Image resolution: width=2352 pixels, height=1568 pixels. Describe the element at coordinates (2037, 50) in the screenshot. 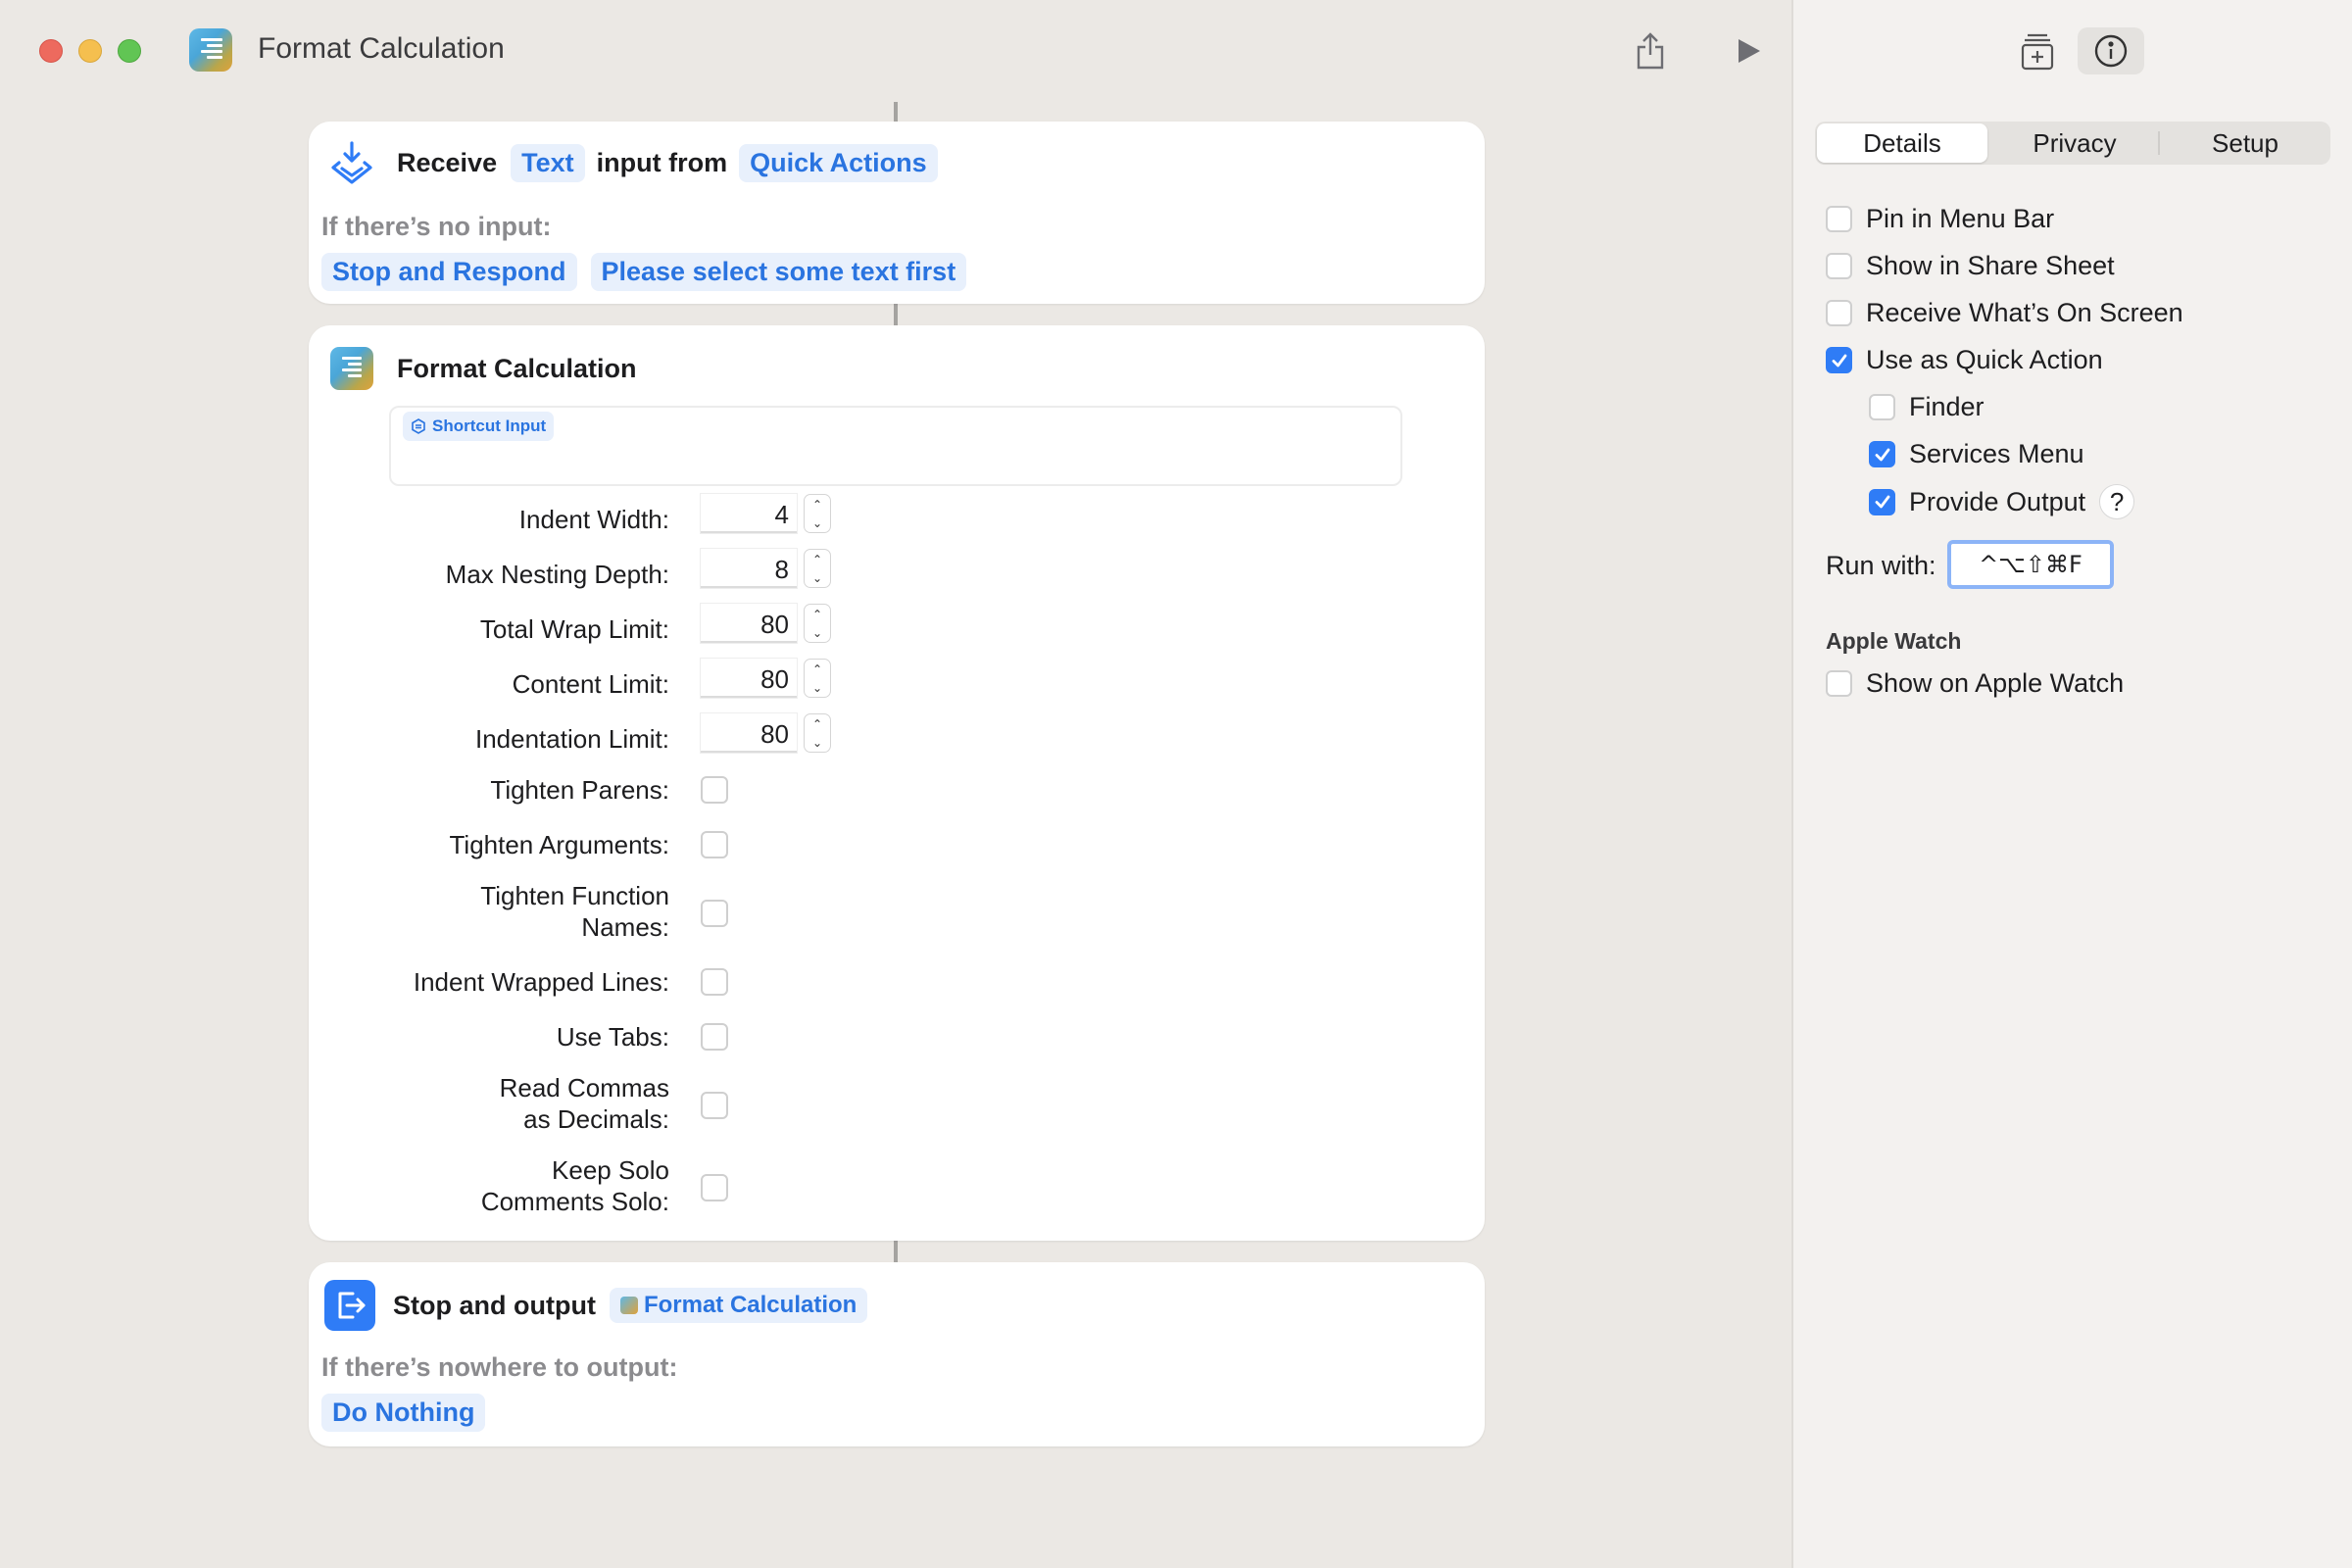

I see `add-to-library-button` at that location.